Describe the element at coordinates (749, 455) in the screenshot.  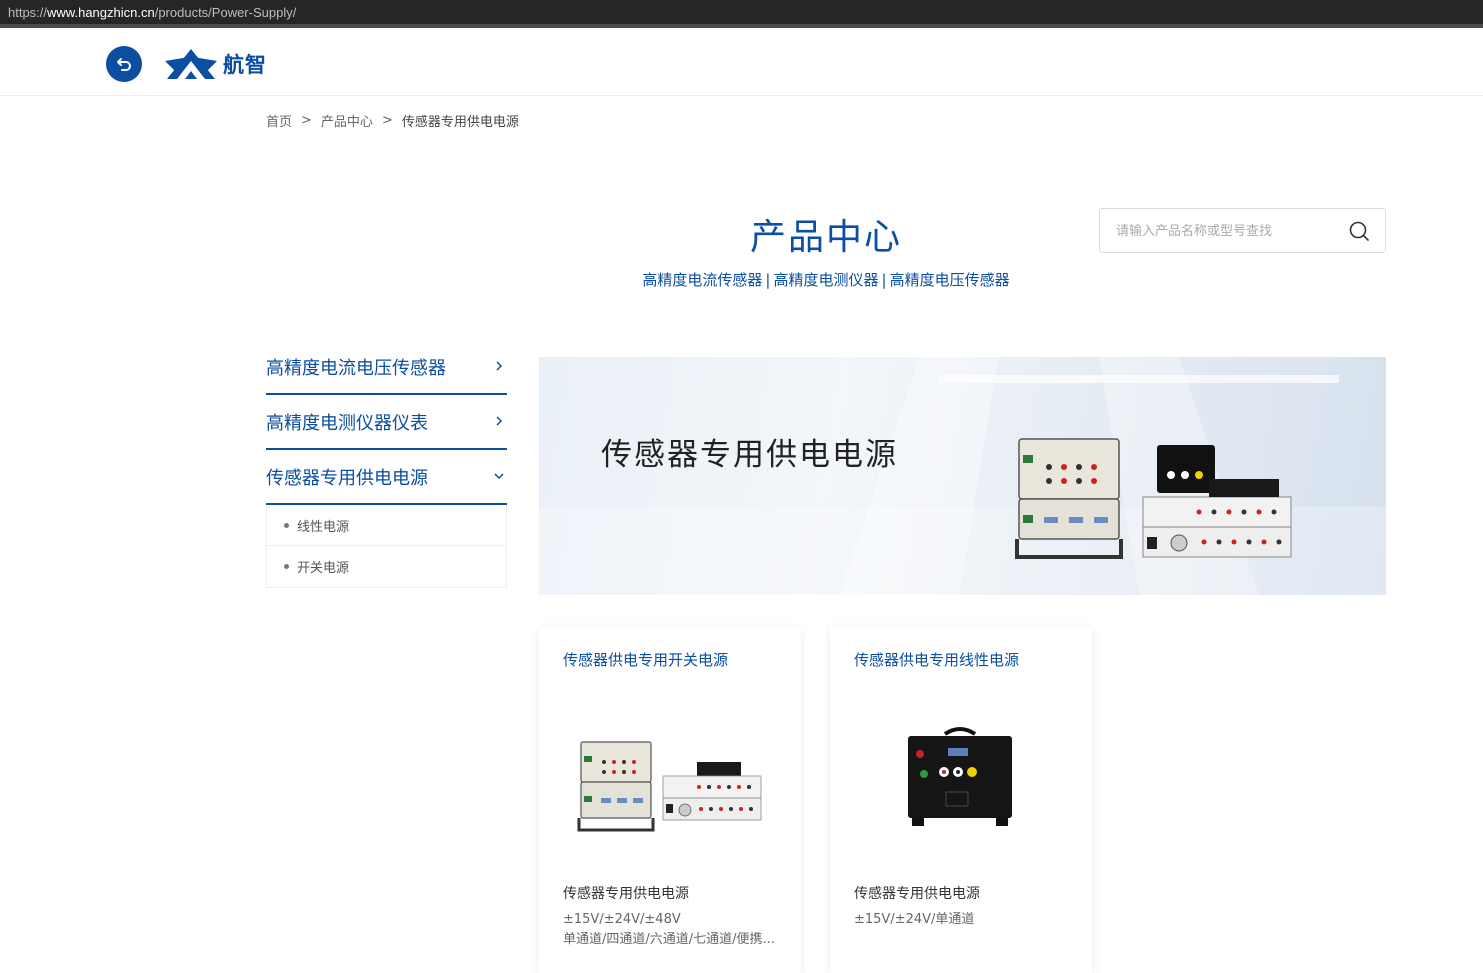
I see `banner-title: 传感器专用供电电源` at that location.